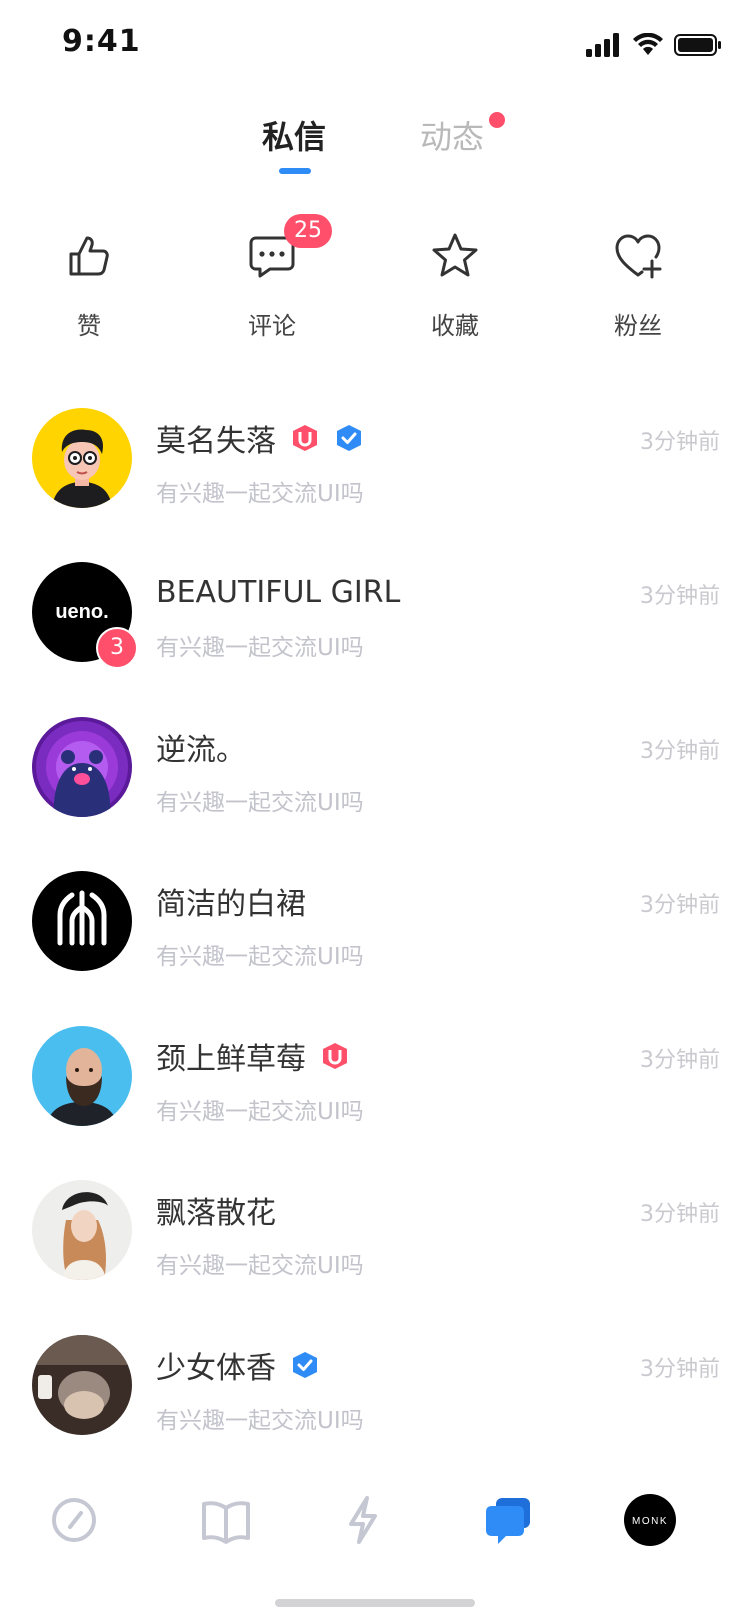 The image size is (750, 1624). I want to click on tab-active-indicator, so click(295, 171).